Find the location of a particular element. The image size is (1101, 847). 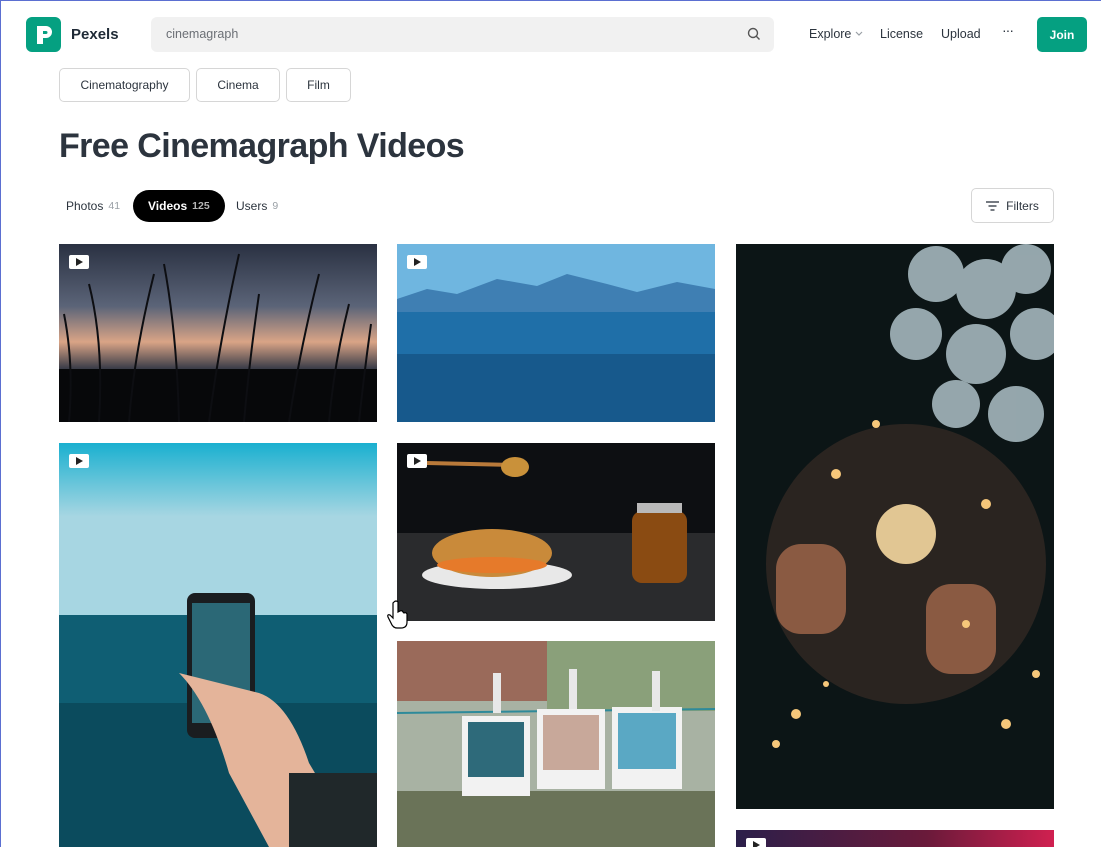

tab-photos: Photos 41 is located at coordinates (93, 206).